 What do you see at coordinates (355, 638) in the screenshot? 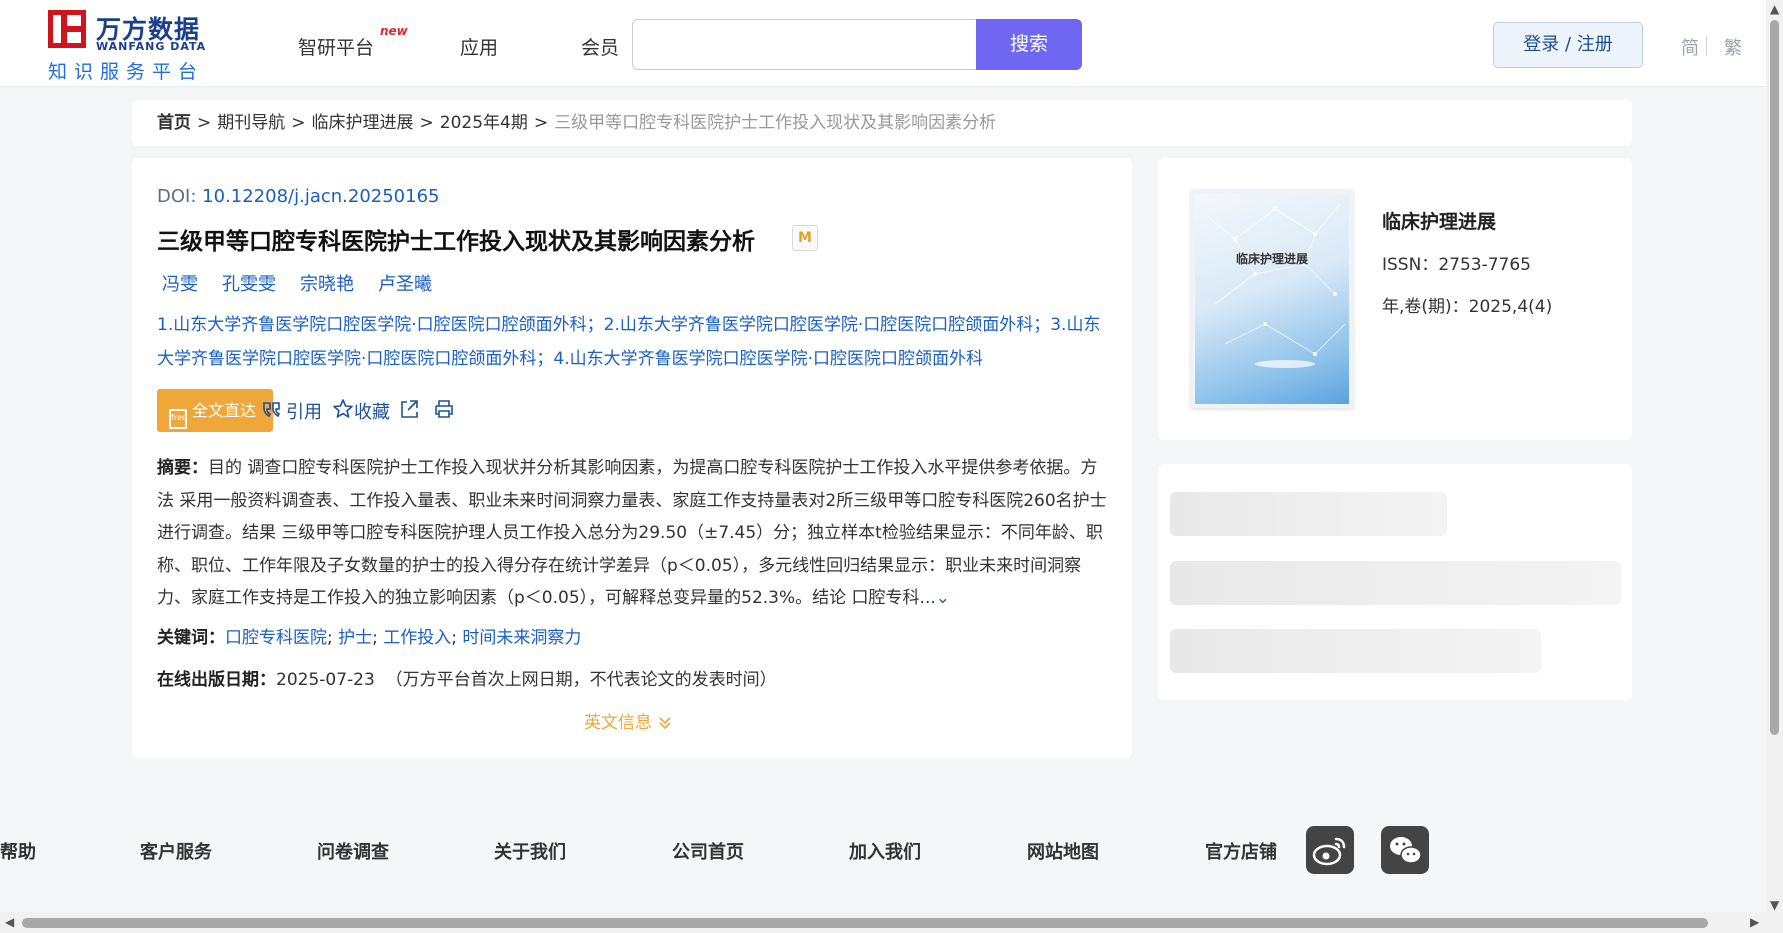
I see `keyword-link: 护士` at bounding box center [355, 638].